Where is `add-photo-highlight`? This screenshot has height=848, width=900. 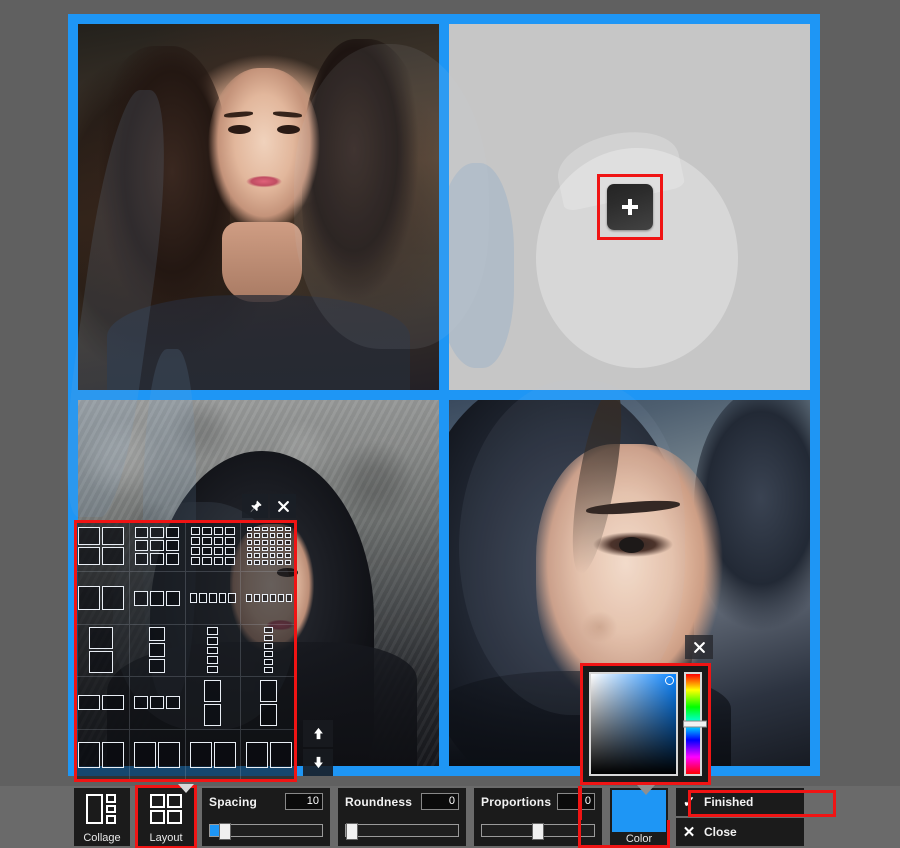 add-photo-highlight is located at coordinates (629, 207).